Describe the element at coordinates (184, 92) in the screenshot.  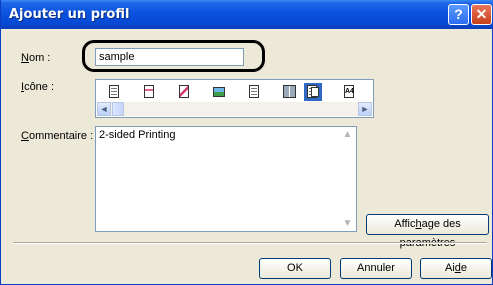
I see `poster-icon` at that location.